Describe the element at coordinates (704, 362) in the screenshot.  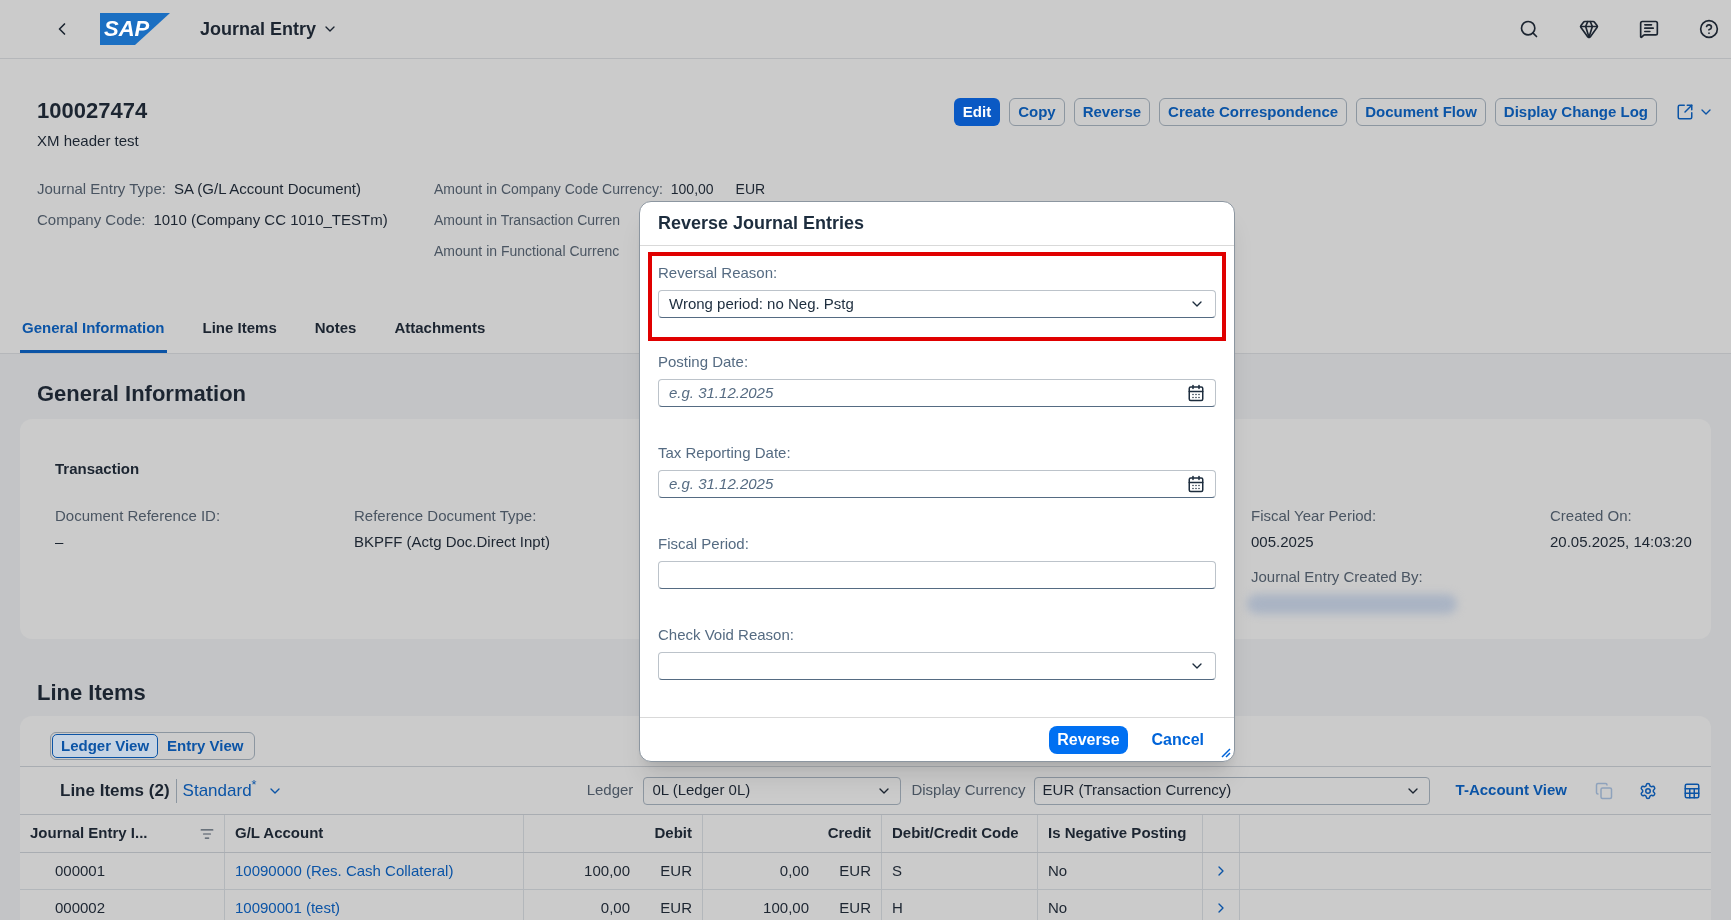
I see `field-label: Posting Date:` at that location.